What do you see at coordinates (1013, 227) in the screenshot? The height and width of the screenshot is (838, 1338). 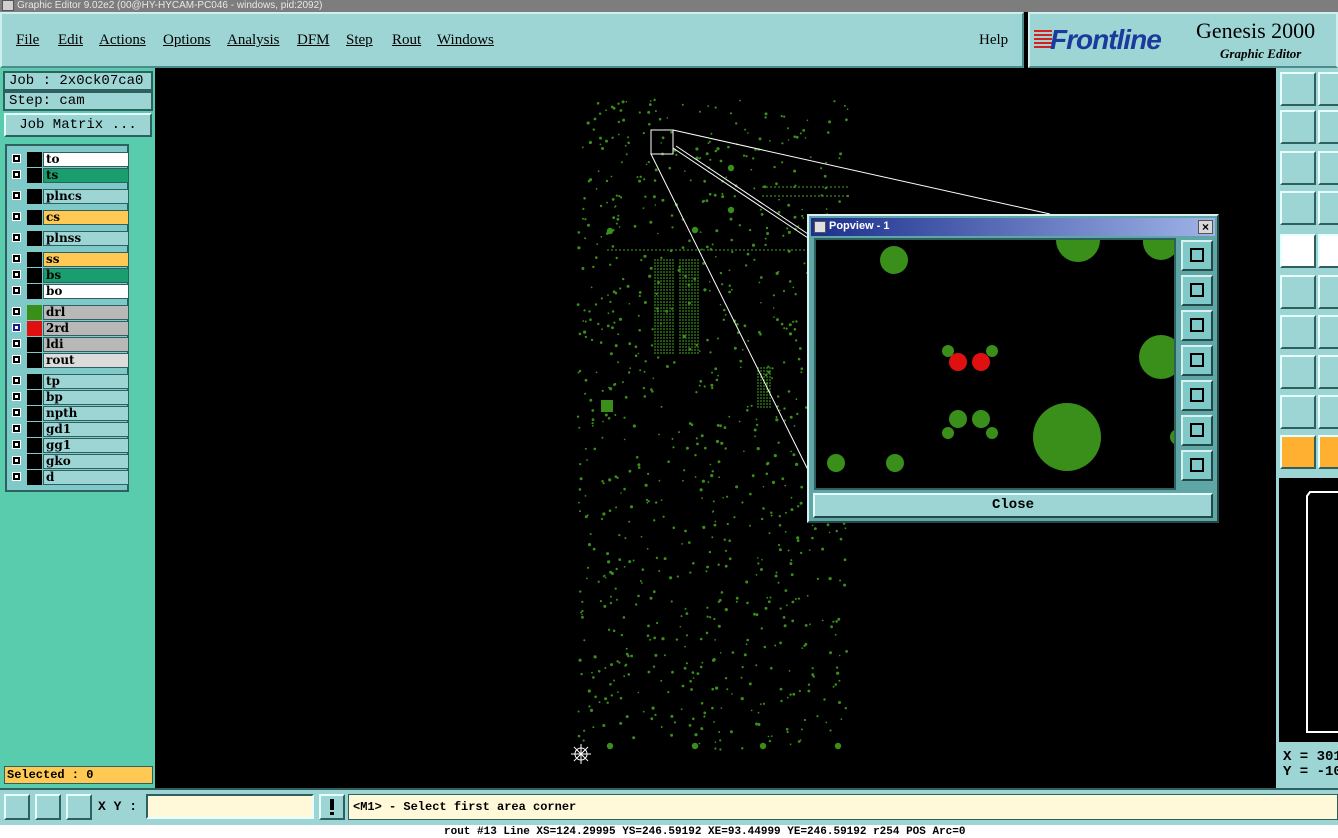 I see `popview-title-bar: Popview - 1 ×` at bounding box center [1013, 227].